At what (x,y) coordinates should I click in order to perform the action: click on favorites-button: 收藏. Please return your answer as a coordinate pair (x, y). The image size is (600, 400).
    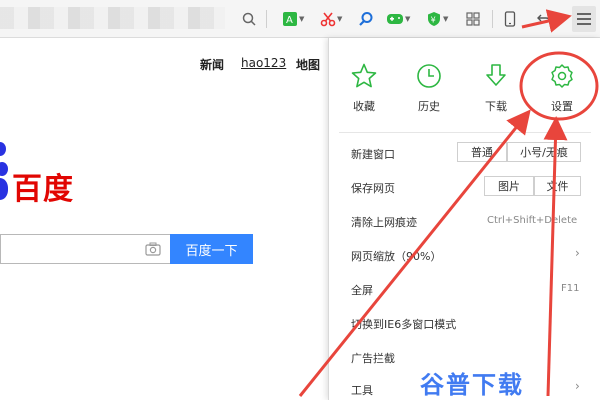
    Looking at the image, I should click on (364, 88).